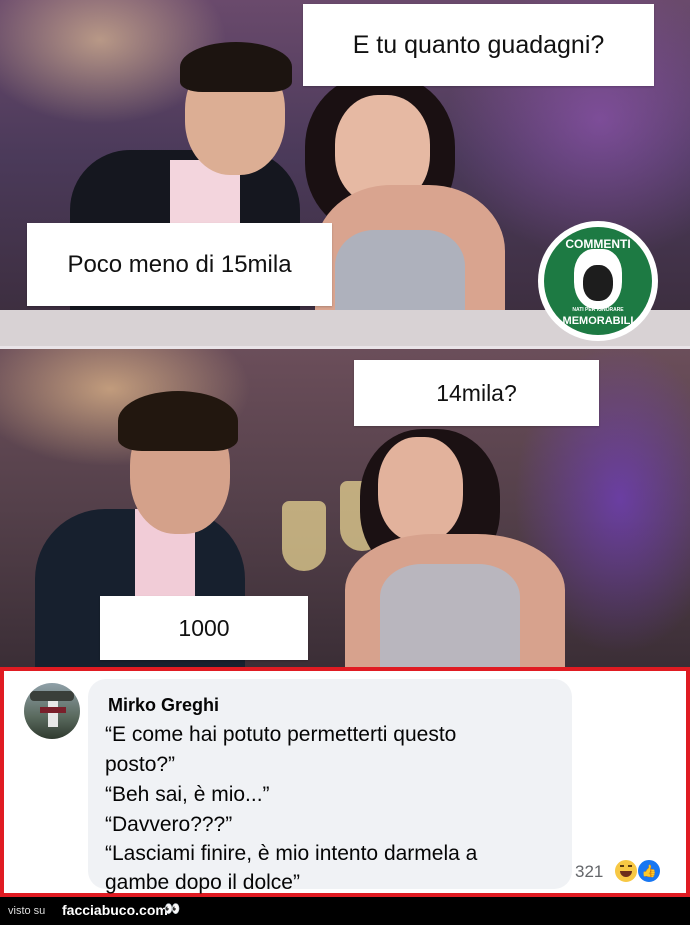 Image resolution: width=690 pixels, height=925 pixels. What do you see at coordinates (450, 615) in the screenshot?
I see `woman-dress` at bounding box center [450, 615].